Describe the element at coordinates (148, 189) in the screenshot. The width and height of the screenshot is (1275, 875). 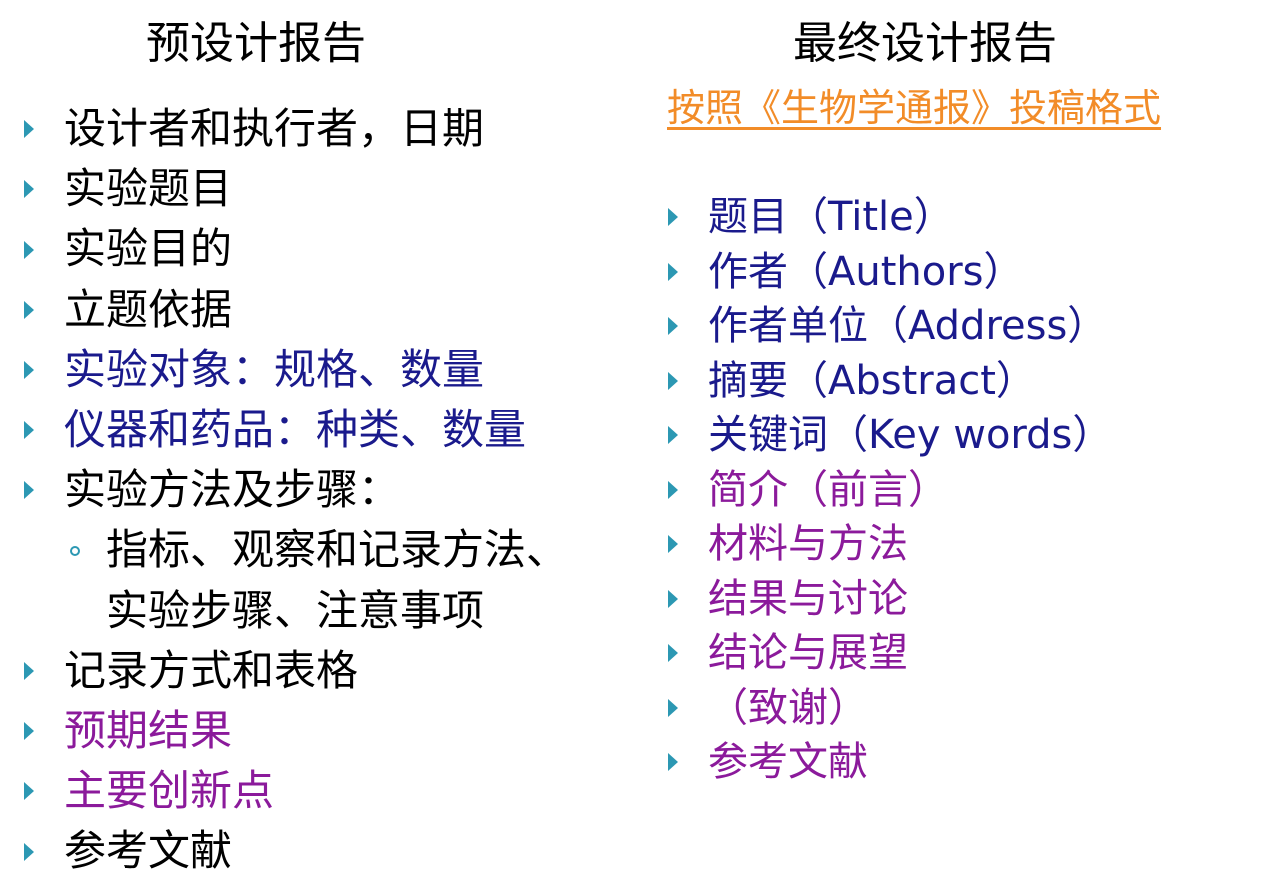
I see `left-item-1: 实验题目` at that location.